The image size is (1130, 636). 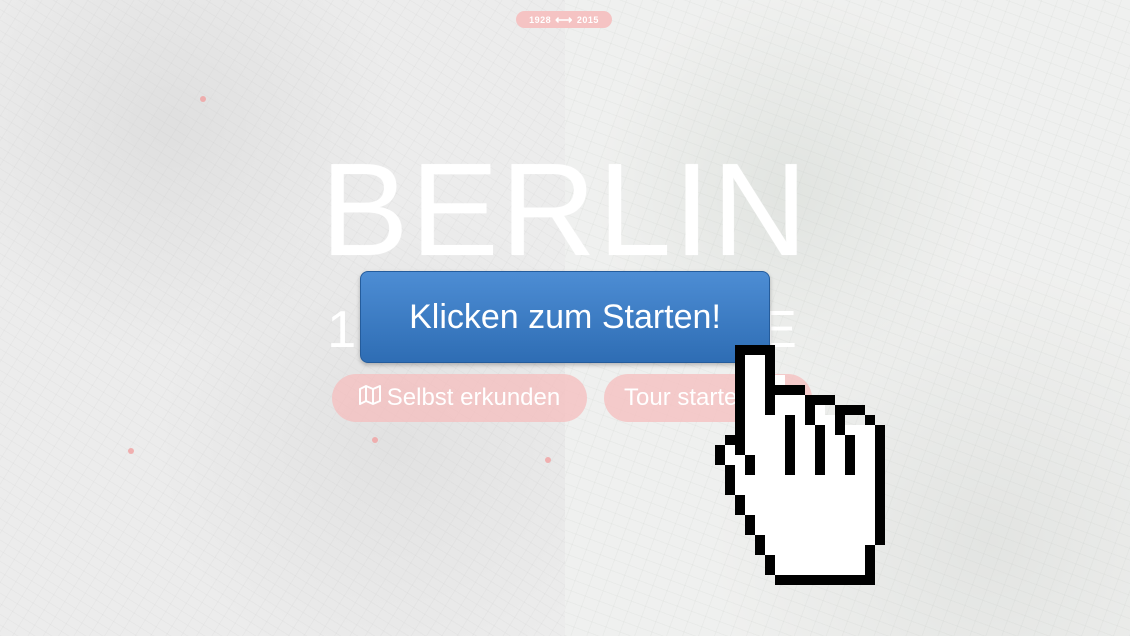 What do you see at coordinates (345, 330) in the screenshot?
I see `subtitle-start: 1` at bounding box center [345, 330].